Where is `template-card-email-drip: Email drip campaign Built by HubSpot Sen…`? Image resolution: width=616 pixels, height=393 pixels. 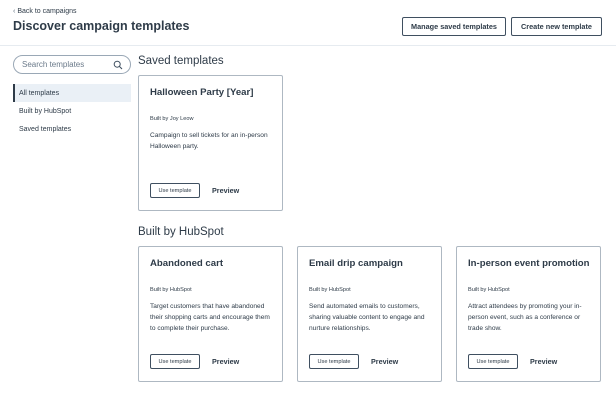 template-card-email-drip: Email drip campaign Built by HubSpot Sen… is located at coordinates (369, 314).